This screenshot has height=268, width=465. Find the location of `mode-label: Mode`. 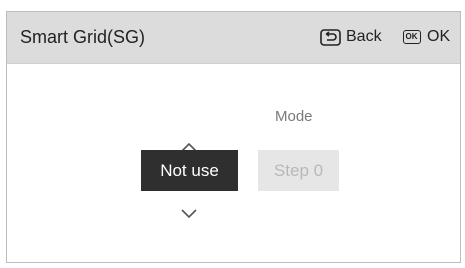

mode-label: Mode is located at coordinates (294, 116).